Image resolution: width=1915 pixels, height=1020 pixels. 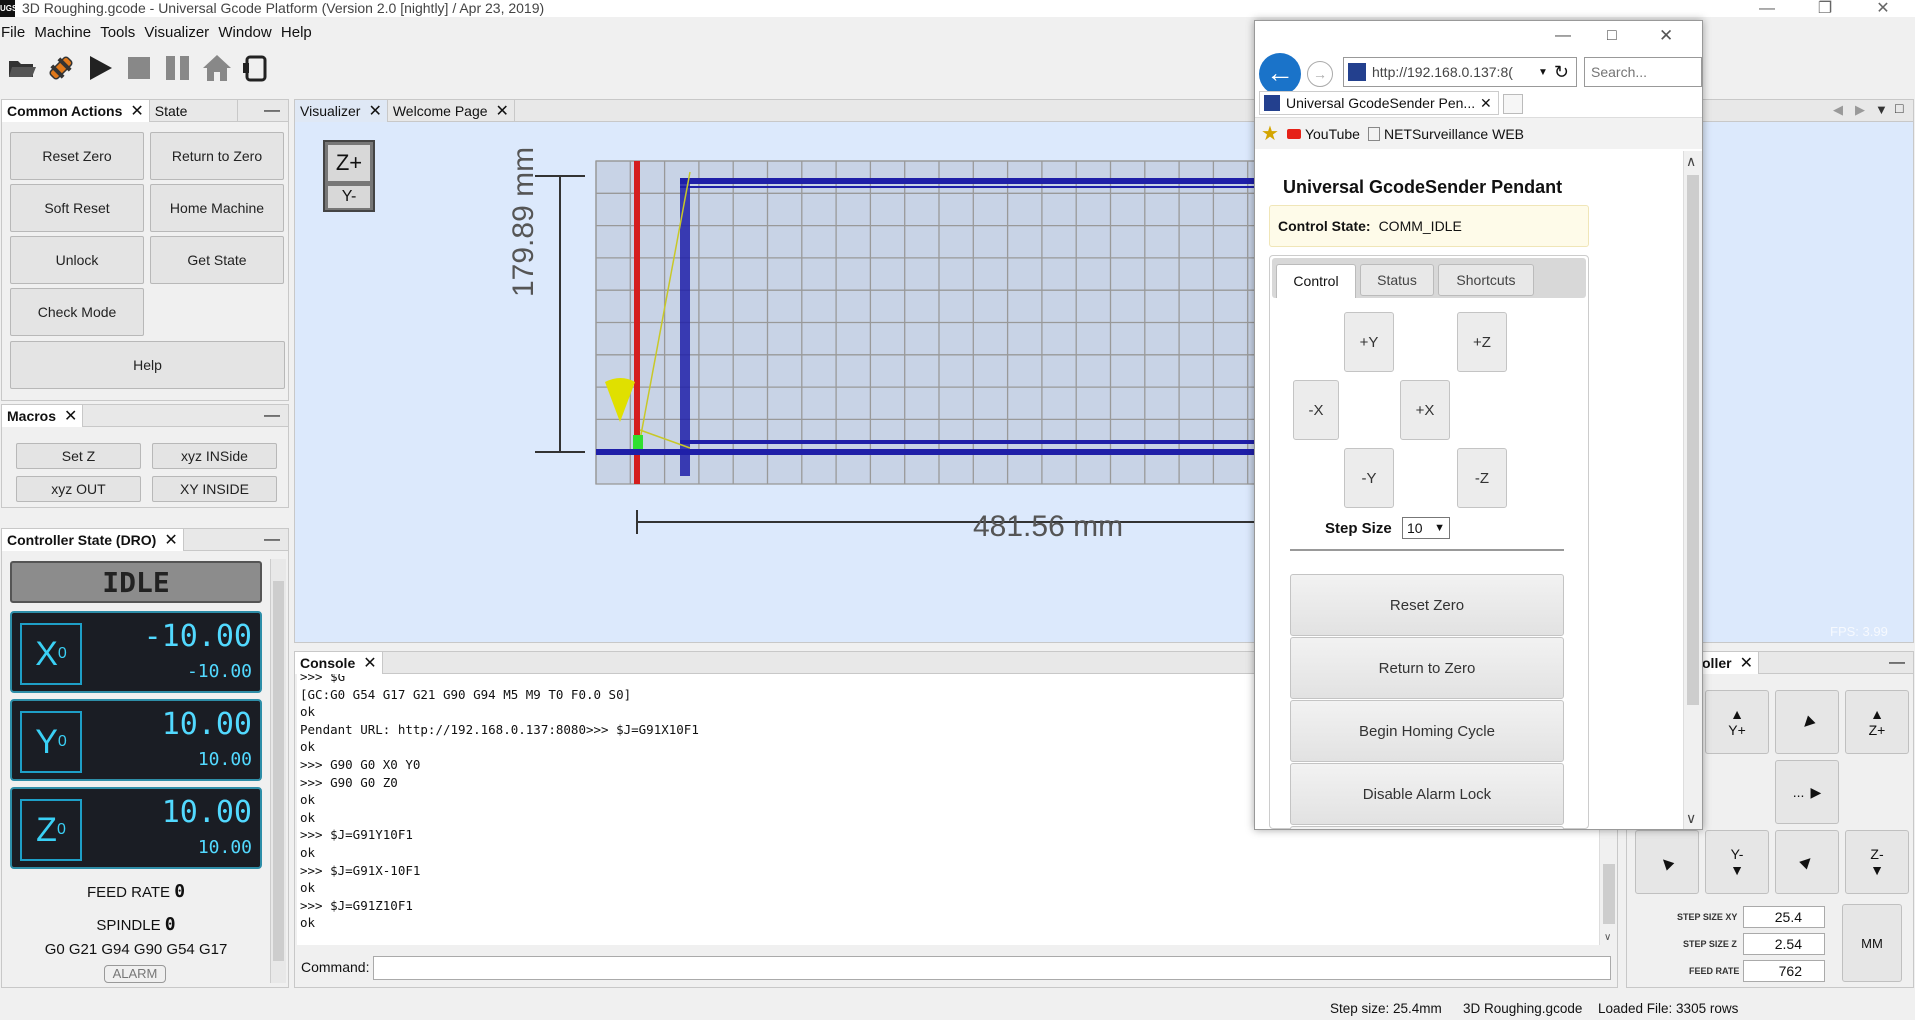 I want to click on jog-xplus-yminus-button: ◀, so click(x=1807, y=862).